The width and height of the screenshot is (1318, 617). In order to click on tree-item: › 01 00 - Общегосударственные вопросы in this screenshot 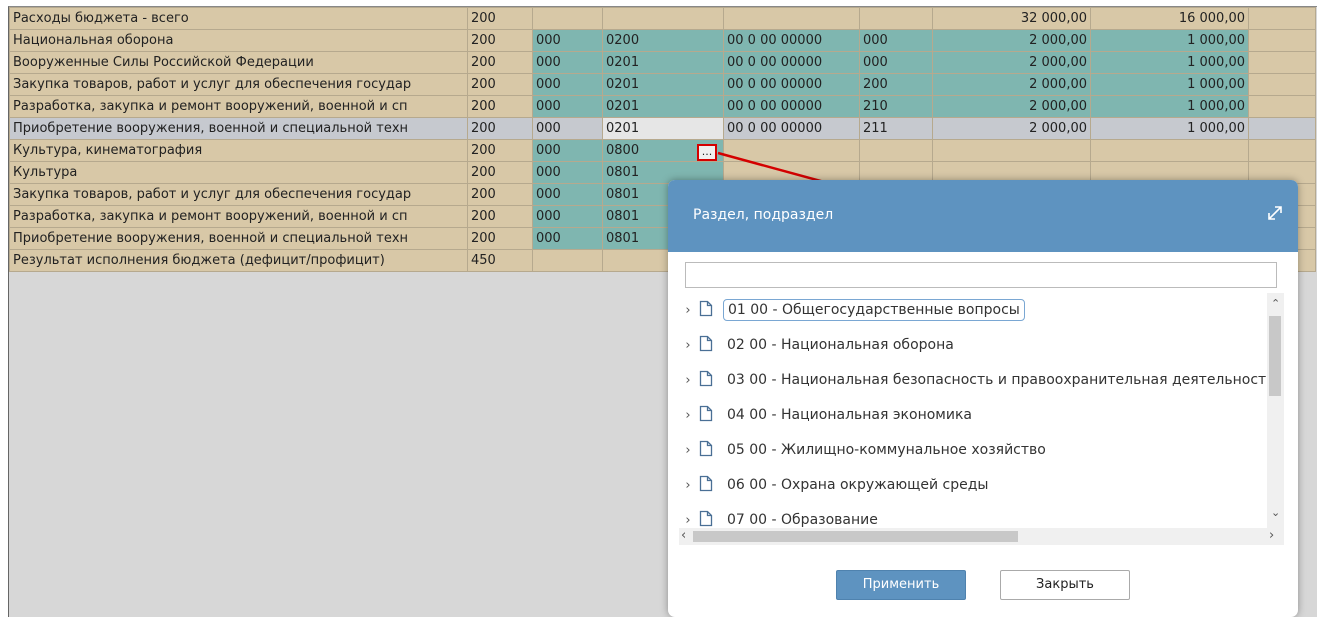, I will do `click(852, 310)`.